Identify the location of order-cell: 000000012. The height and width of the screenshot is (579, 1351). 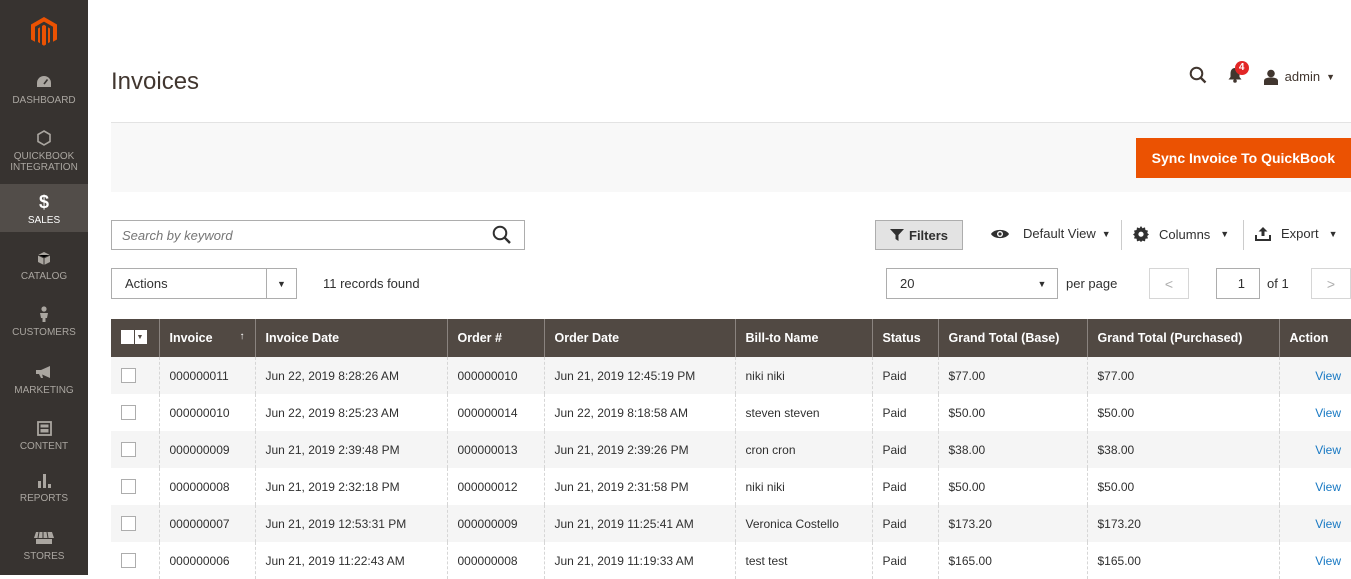
(495, 486).